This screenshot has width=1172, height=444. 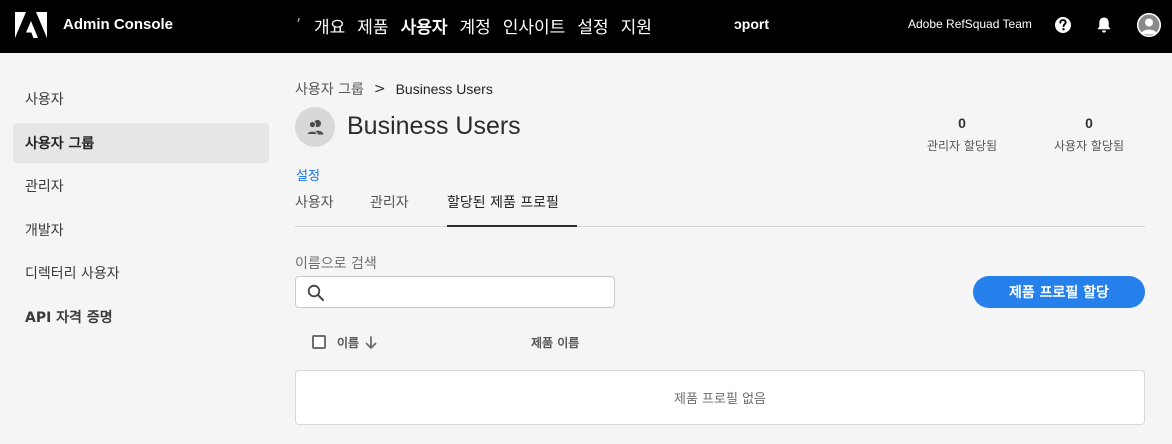 What do you see at coordinates (379, 89) in the screenshot?
I see `chevron-right-icon: >` at bounding box center [379, 89].